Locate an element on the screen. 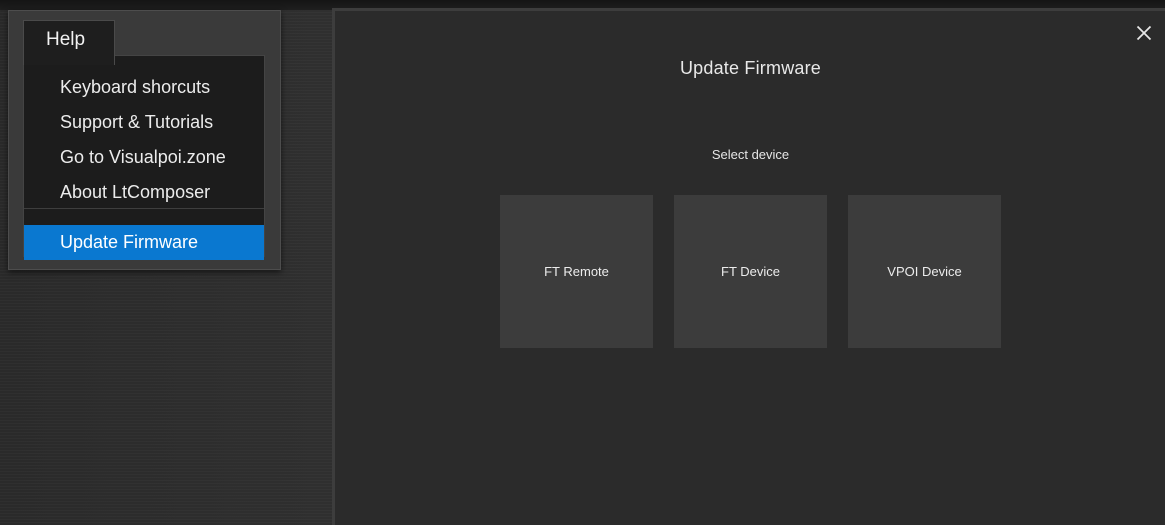 This screenshot has height=525, width=1165. ft-remote-button: FT Remote is located at coordinates (576, 271).